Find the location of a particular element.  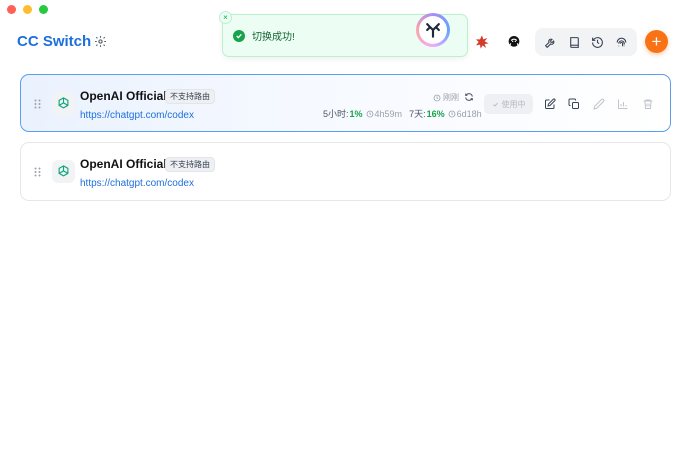

usage-refresh-time: 刚刚 is located at coordinates (446, 97).